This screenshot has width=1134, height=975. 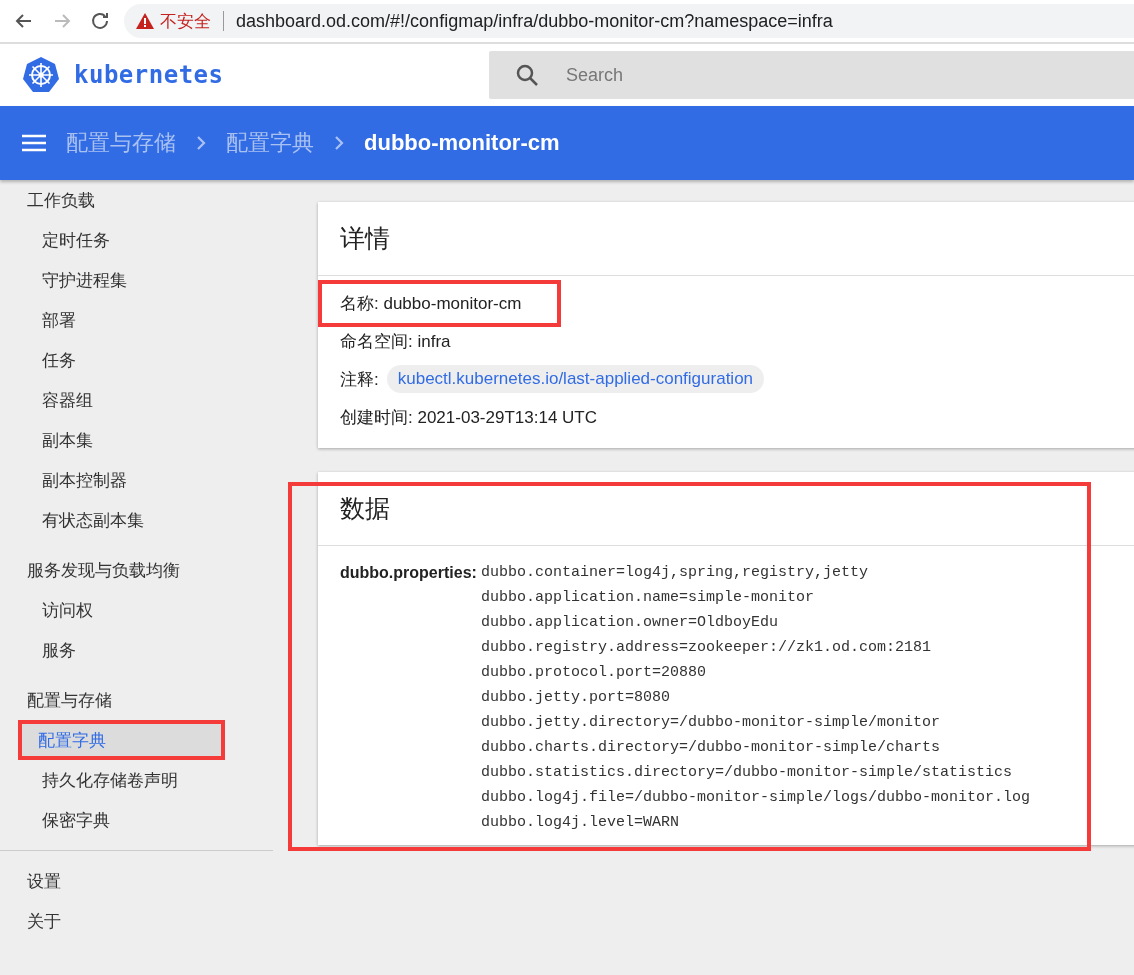 I want to click on helm-wheel-logo-icon, so click(x=41, y=75).